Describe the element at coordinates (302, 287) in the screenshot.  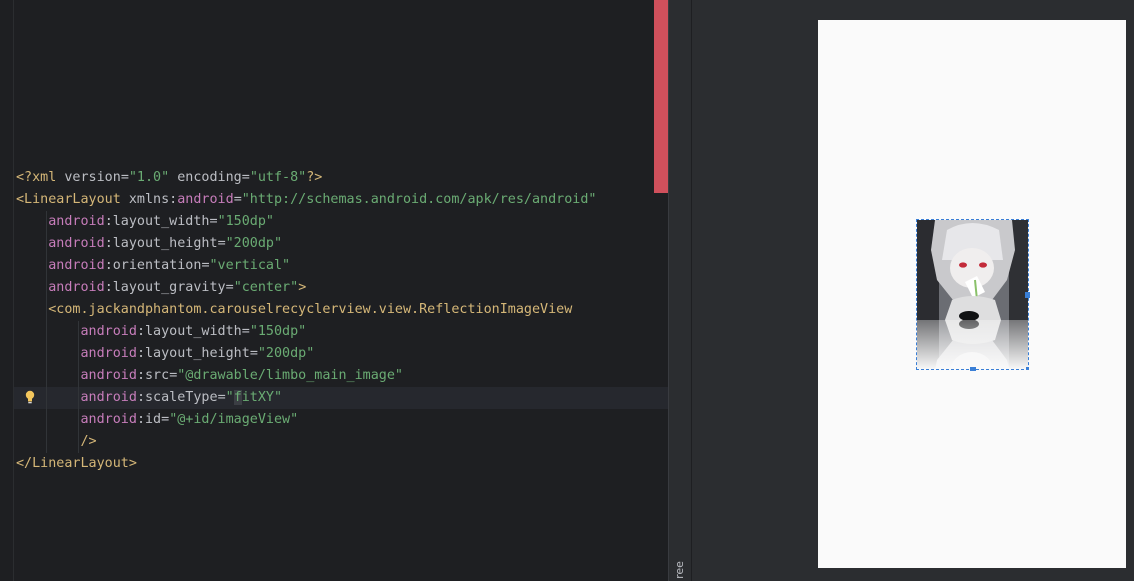
I see `code-token: >` at that location.